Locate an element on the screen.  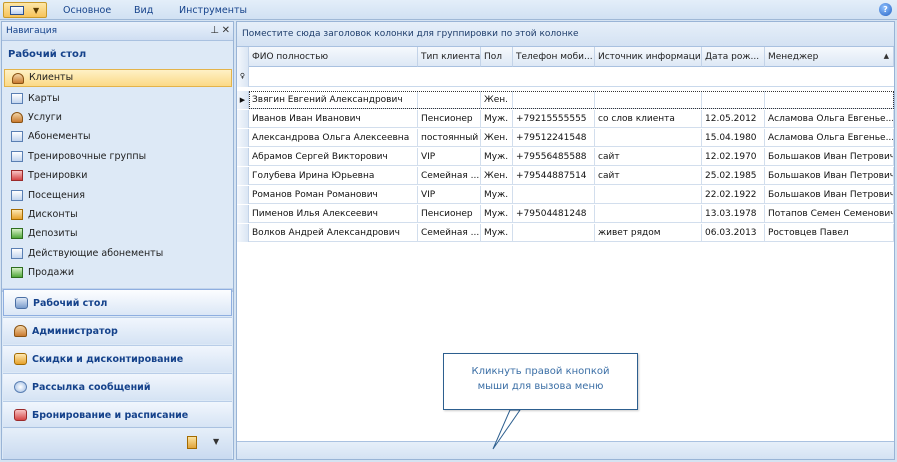
clipboard-icon is located at coordinates (192, 442).